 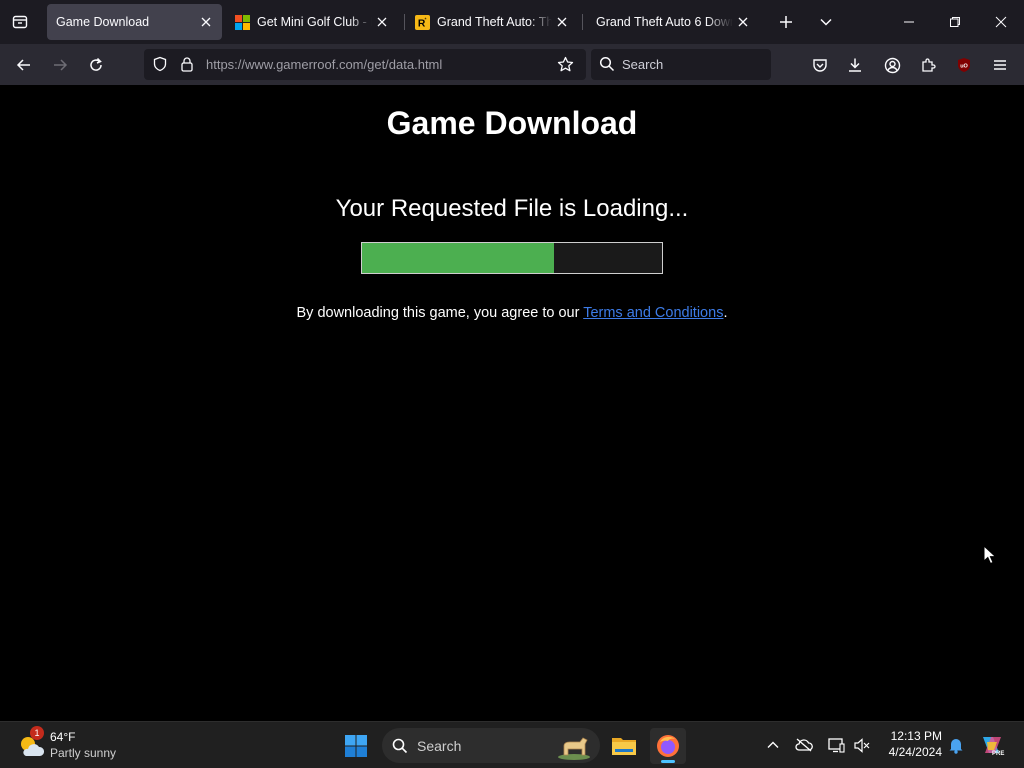 What do you see at coordinates (403, 64) in the screenshot?
I see `url-path: /get/data.html` at bounding box center [403, 64].